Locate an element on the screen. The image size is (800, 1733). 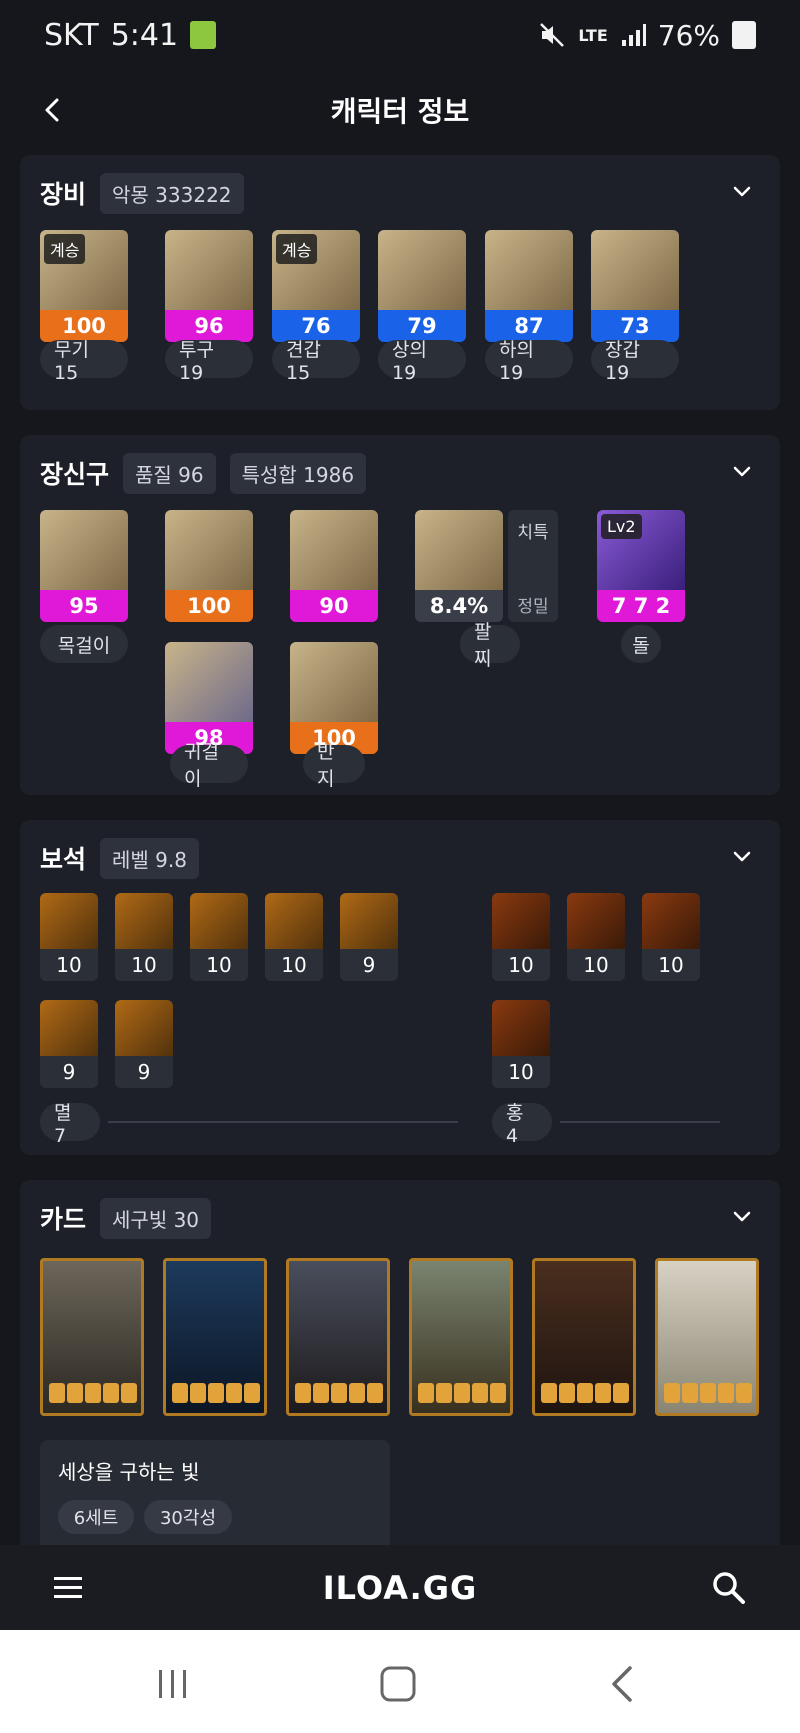
recent-apps-icon is located at coordinates (173, 1684).